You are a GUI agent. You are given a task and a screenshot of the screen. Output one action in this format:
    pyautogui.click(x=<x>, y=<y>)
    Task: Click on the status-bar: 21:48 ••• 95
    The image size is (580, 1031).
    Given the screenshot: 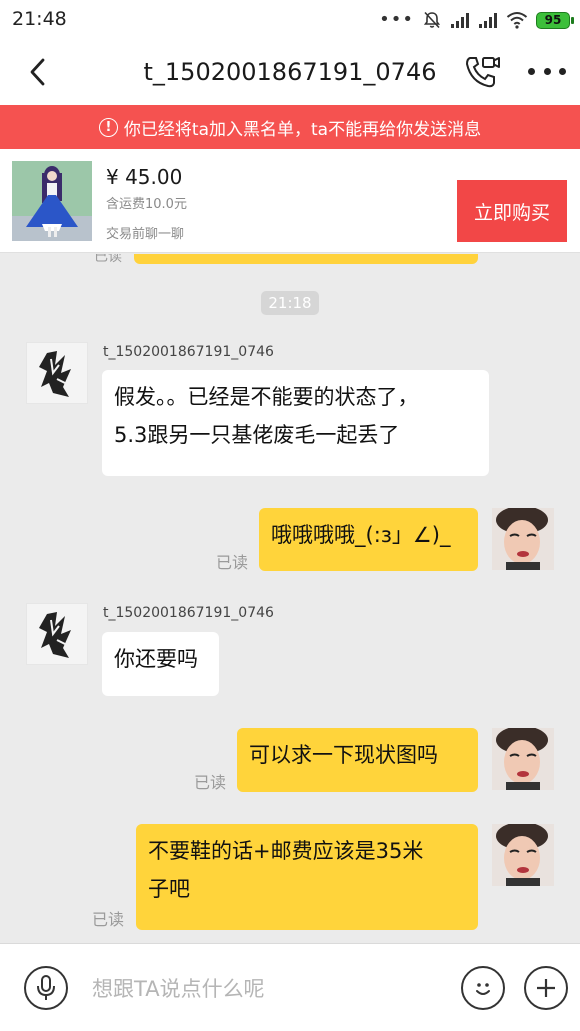 What is the action you would take?
    pyautogui.click(x=290, y=20)
    